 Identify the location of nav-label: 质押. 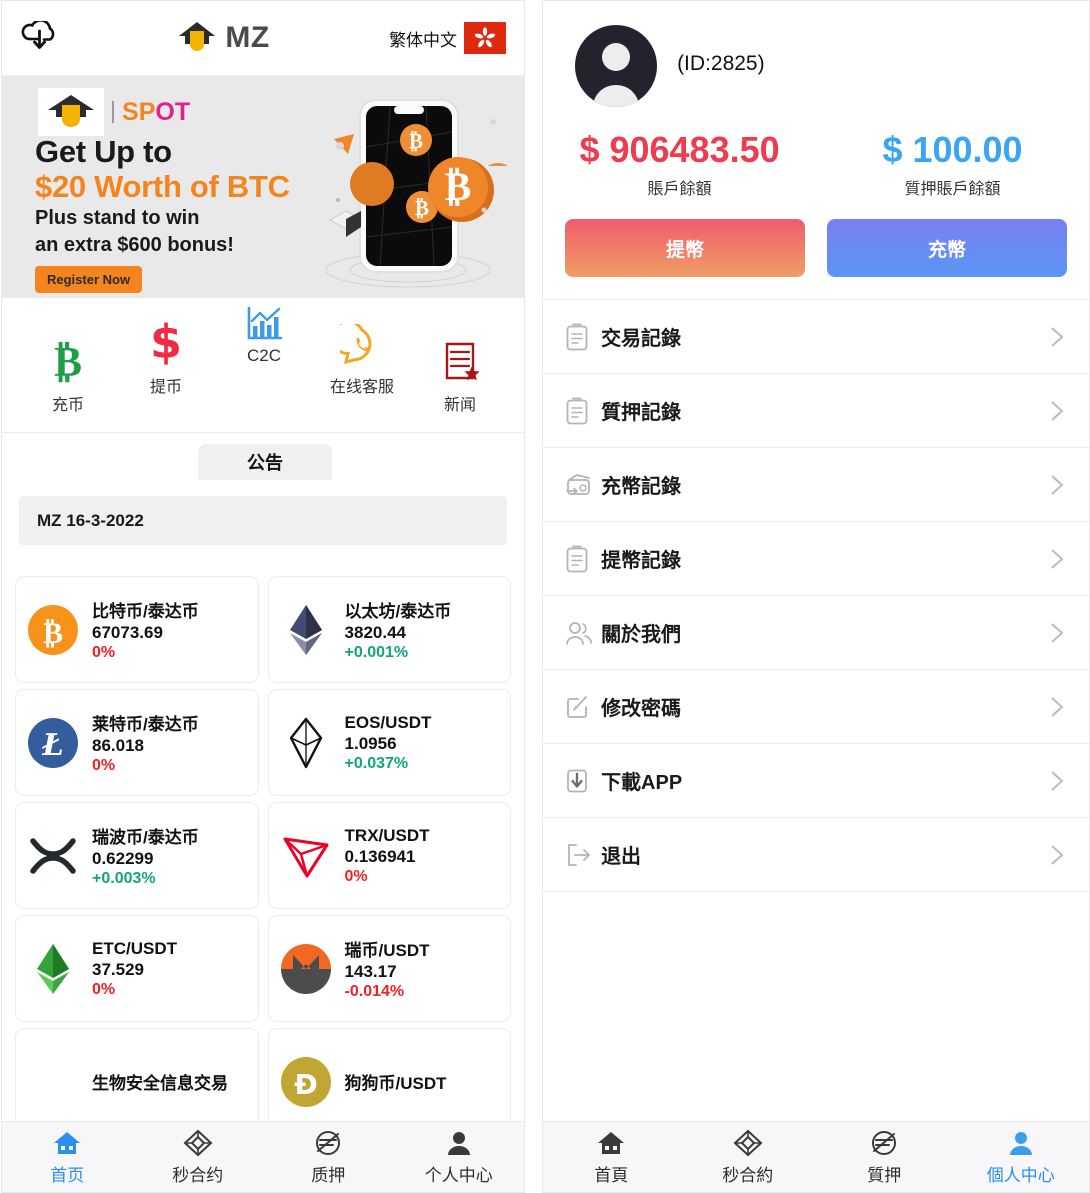
(328, 1175).